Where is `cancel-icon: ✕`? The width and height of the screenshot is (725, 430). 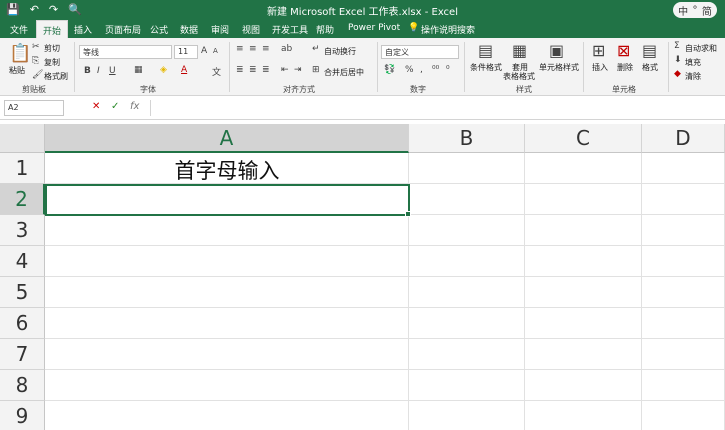 cancel-icon: ✕ is located at coordinates (96, 106).